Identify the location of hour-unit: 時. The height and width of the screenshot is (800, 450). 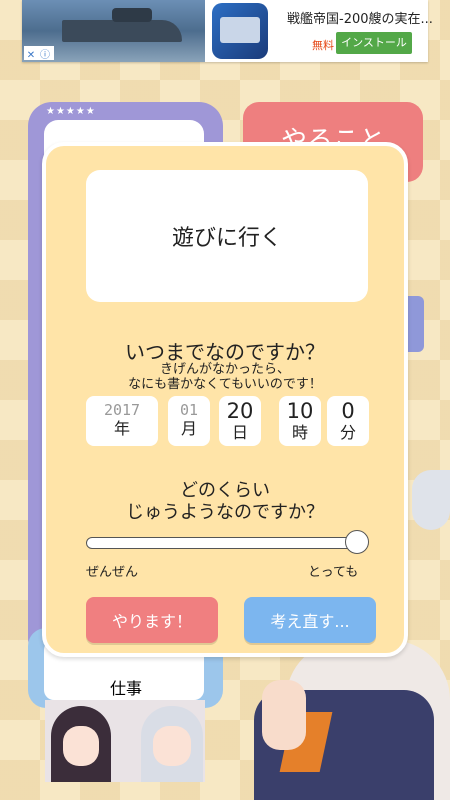
(299, 432).